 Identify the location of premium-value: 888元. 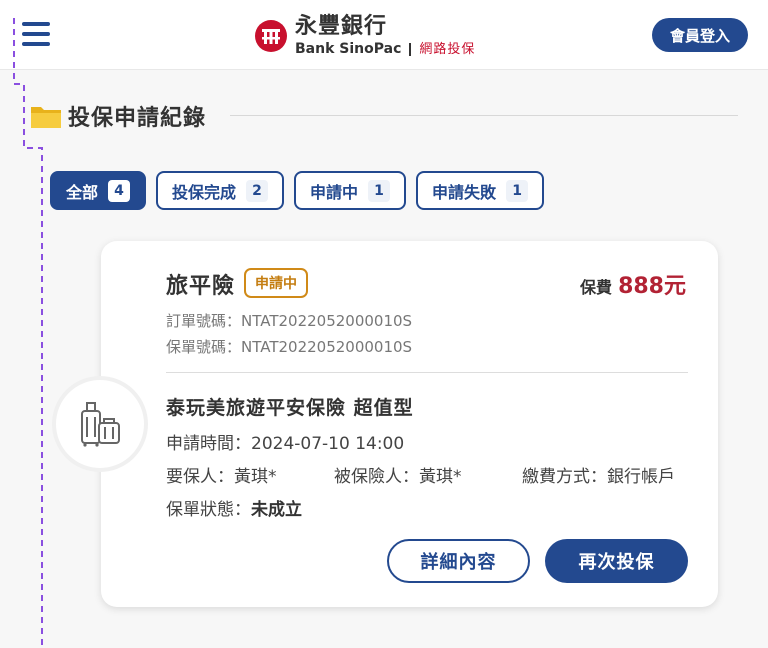
(652, 286).